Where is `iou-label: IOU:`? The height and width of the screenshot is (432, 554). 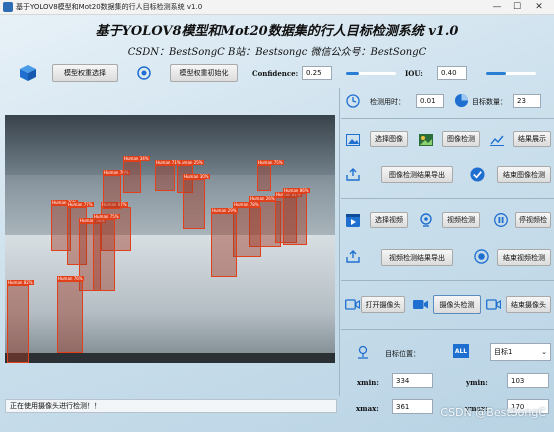 iou-label: IOU: is located at coordinates (414, 73).